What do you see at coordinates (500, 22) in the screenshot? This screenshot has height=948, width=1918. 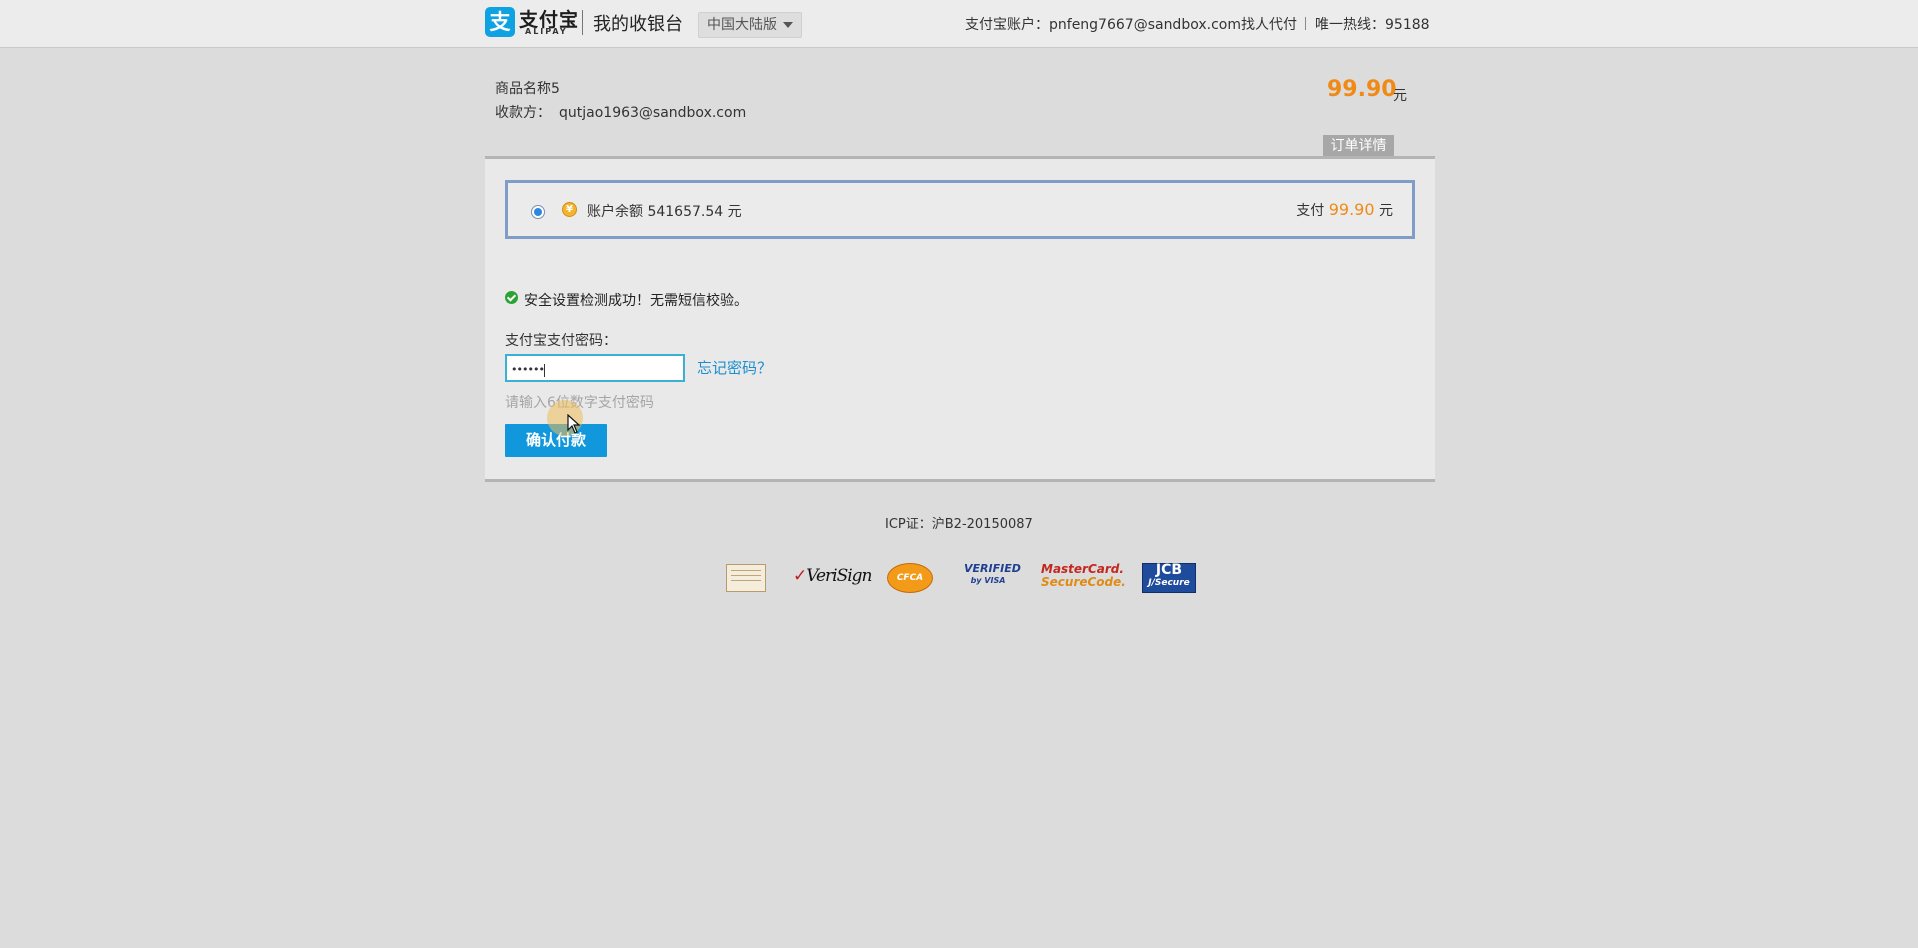 I see `alipay-logo-icon: 支` at bounding box center [500, 22].